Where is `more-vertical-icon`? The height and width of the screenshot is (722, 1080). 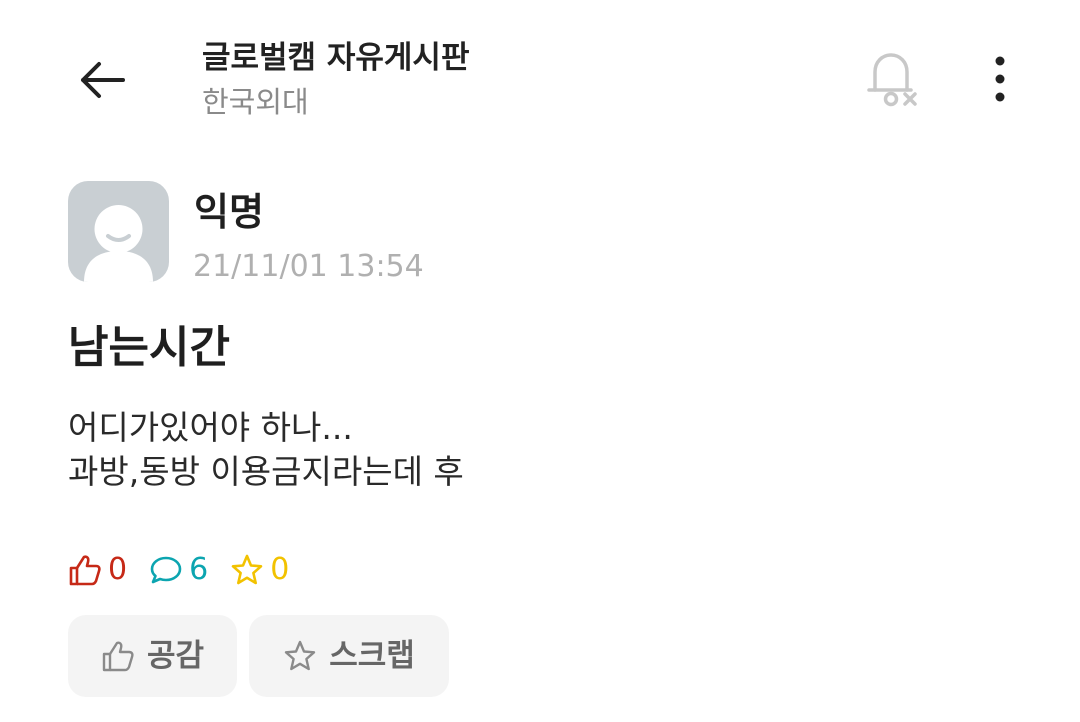
more-vertical-icon is located at coordinates (1000, 79).